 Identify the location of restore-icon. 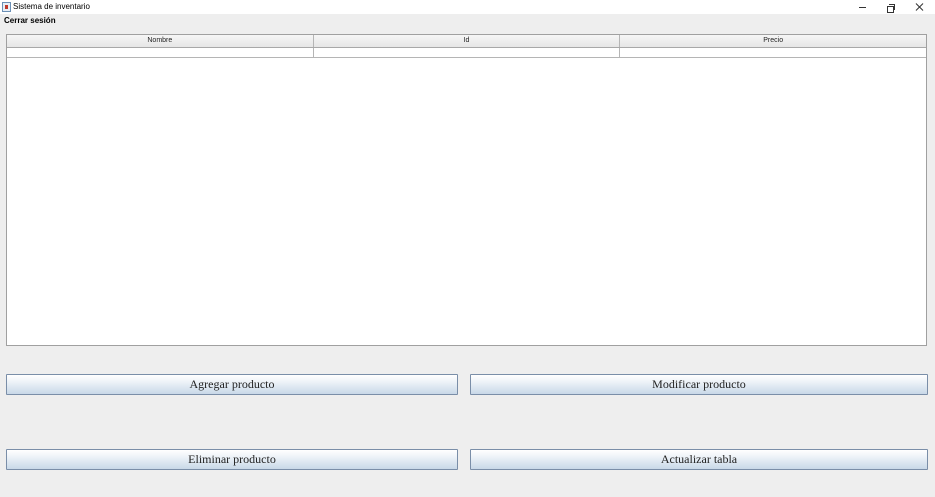
(890, 8).